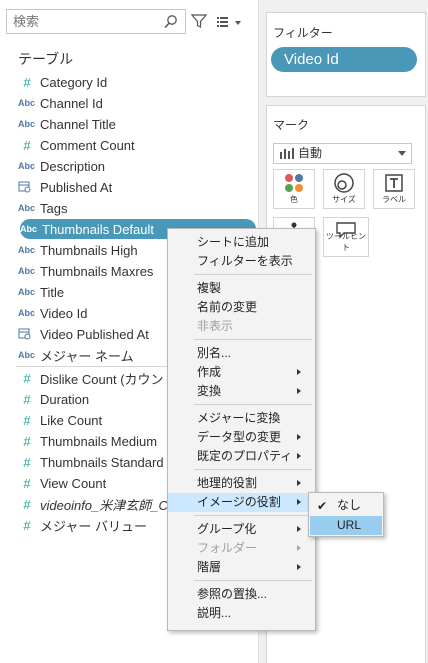 This screenshot has width=428, height=663. I want to click on menu-item-label: 階層, so click(209, 567).